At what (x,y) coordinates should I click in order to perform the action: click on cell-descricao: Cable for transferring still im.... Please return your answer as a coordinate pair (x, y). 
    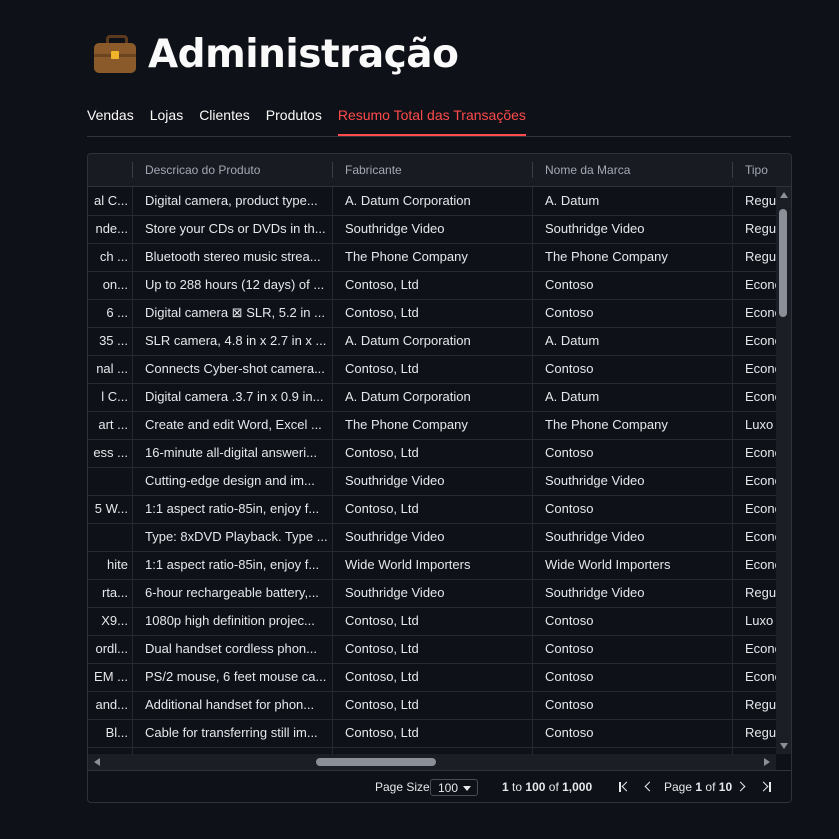
    Looking at the image, I should click on (233, 733).